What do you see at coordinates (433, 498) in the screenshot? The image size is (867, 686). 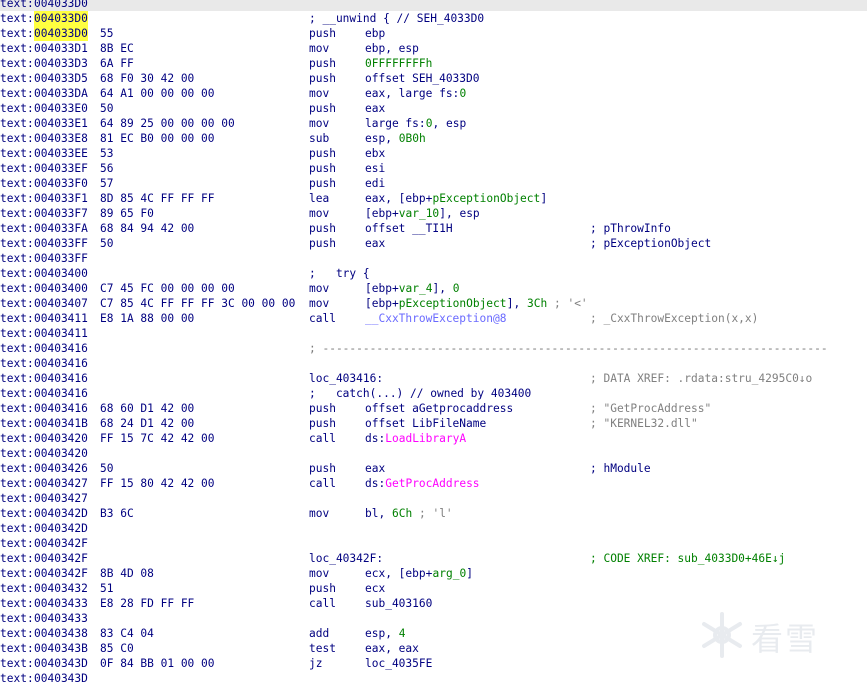 I see `listing-line: text: 00403427` at bounding box center [433, 498].